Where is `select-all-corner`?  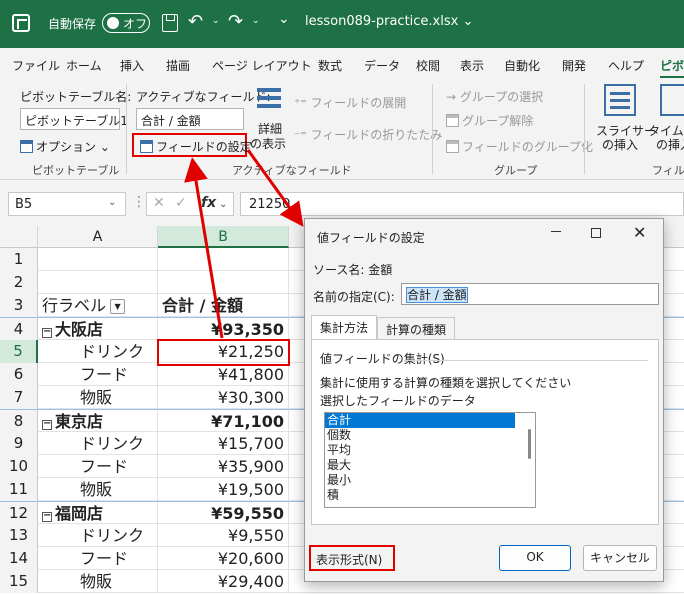
select-all-corner is located at coordinates (19, 237).